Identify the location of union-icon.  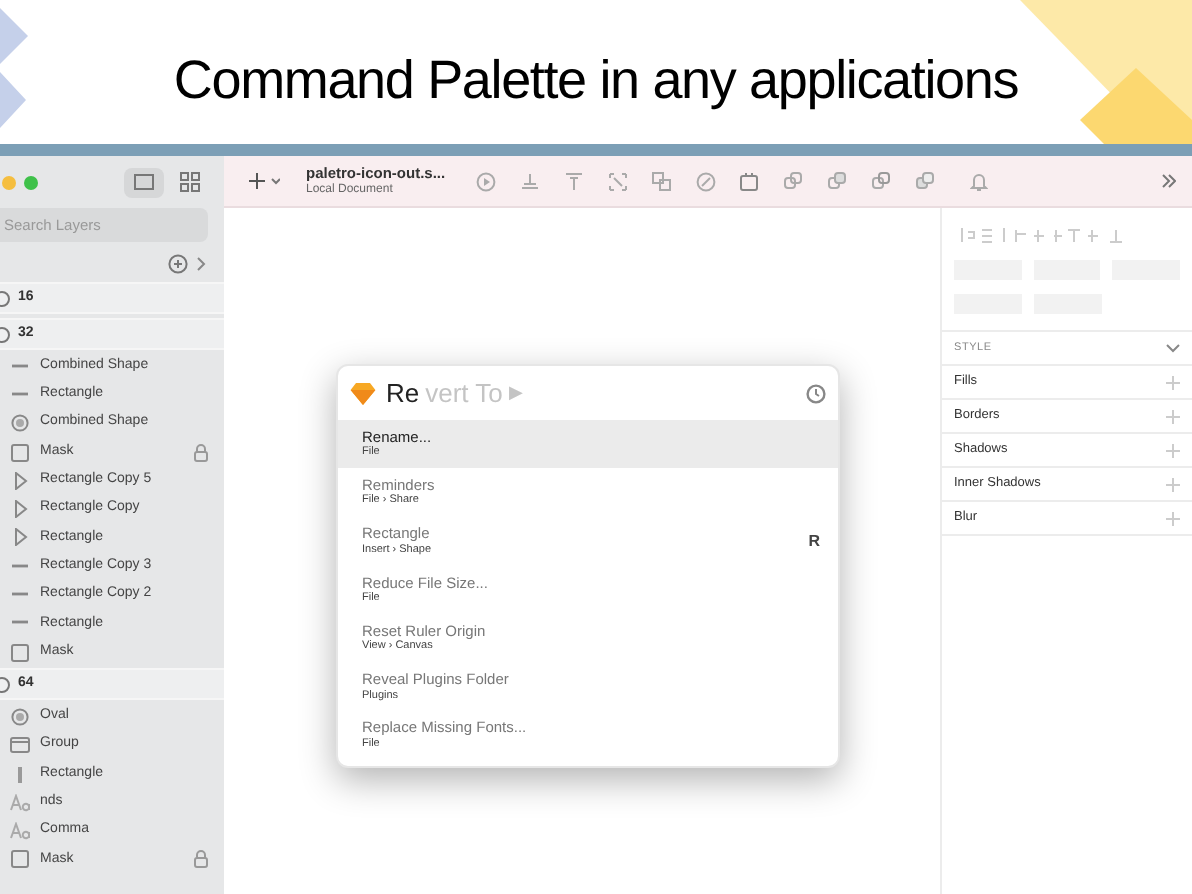
(793, 181).